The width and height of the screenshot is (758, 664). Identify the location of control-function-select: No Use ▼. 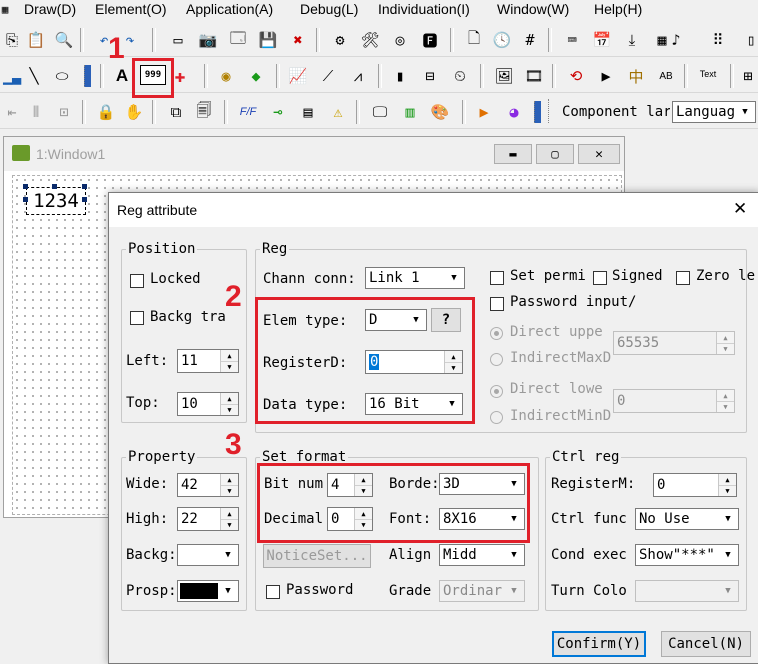
(687, 519).